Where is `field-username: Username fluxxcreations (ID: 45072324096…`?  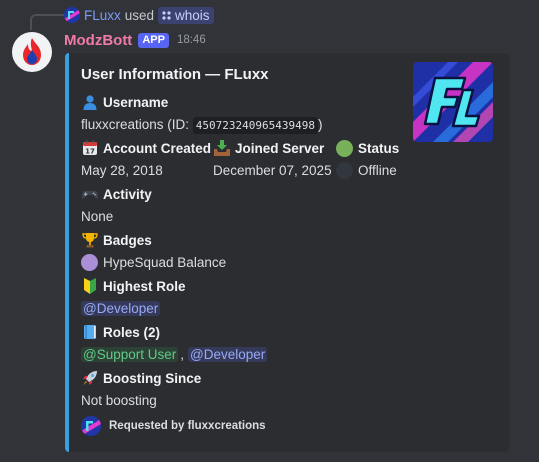 field-username: Username fluxxcreations (ID: 45072324096… is located at coordinates (202, 113).